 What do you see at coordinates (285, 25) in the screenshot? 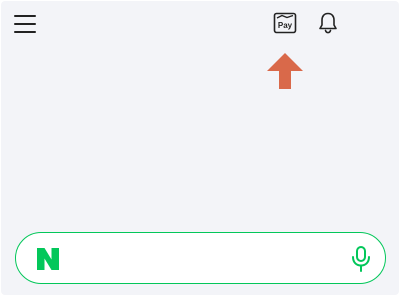
I see `pay-label: Pay` at bounding box center [285, 25].